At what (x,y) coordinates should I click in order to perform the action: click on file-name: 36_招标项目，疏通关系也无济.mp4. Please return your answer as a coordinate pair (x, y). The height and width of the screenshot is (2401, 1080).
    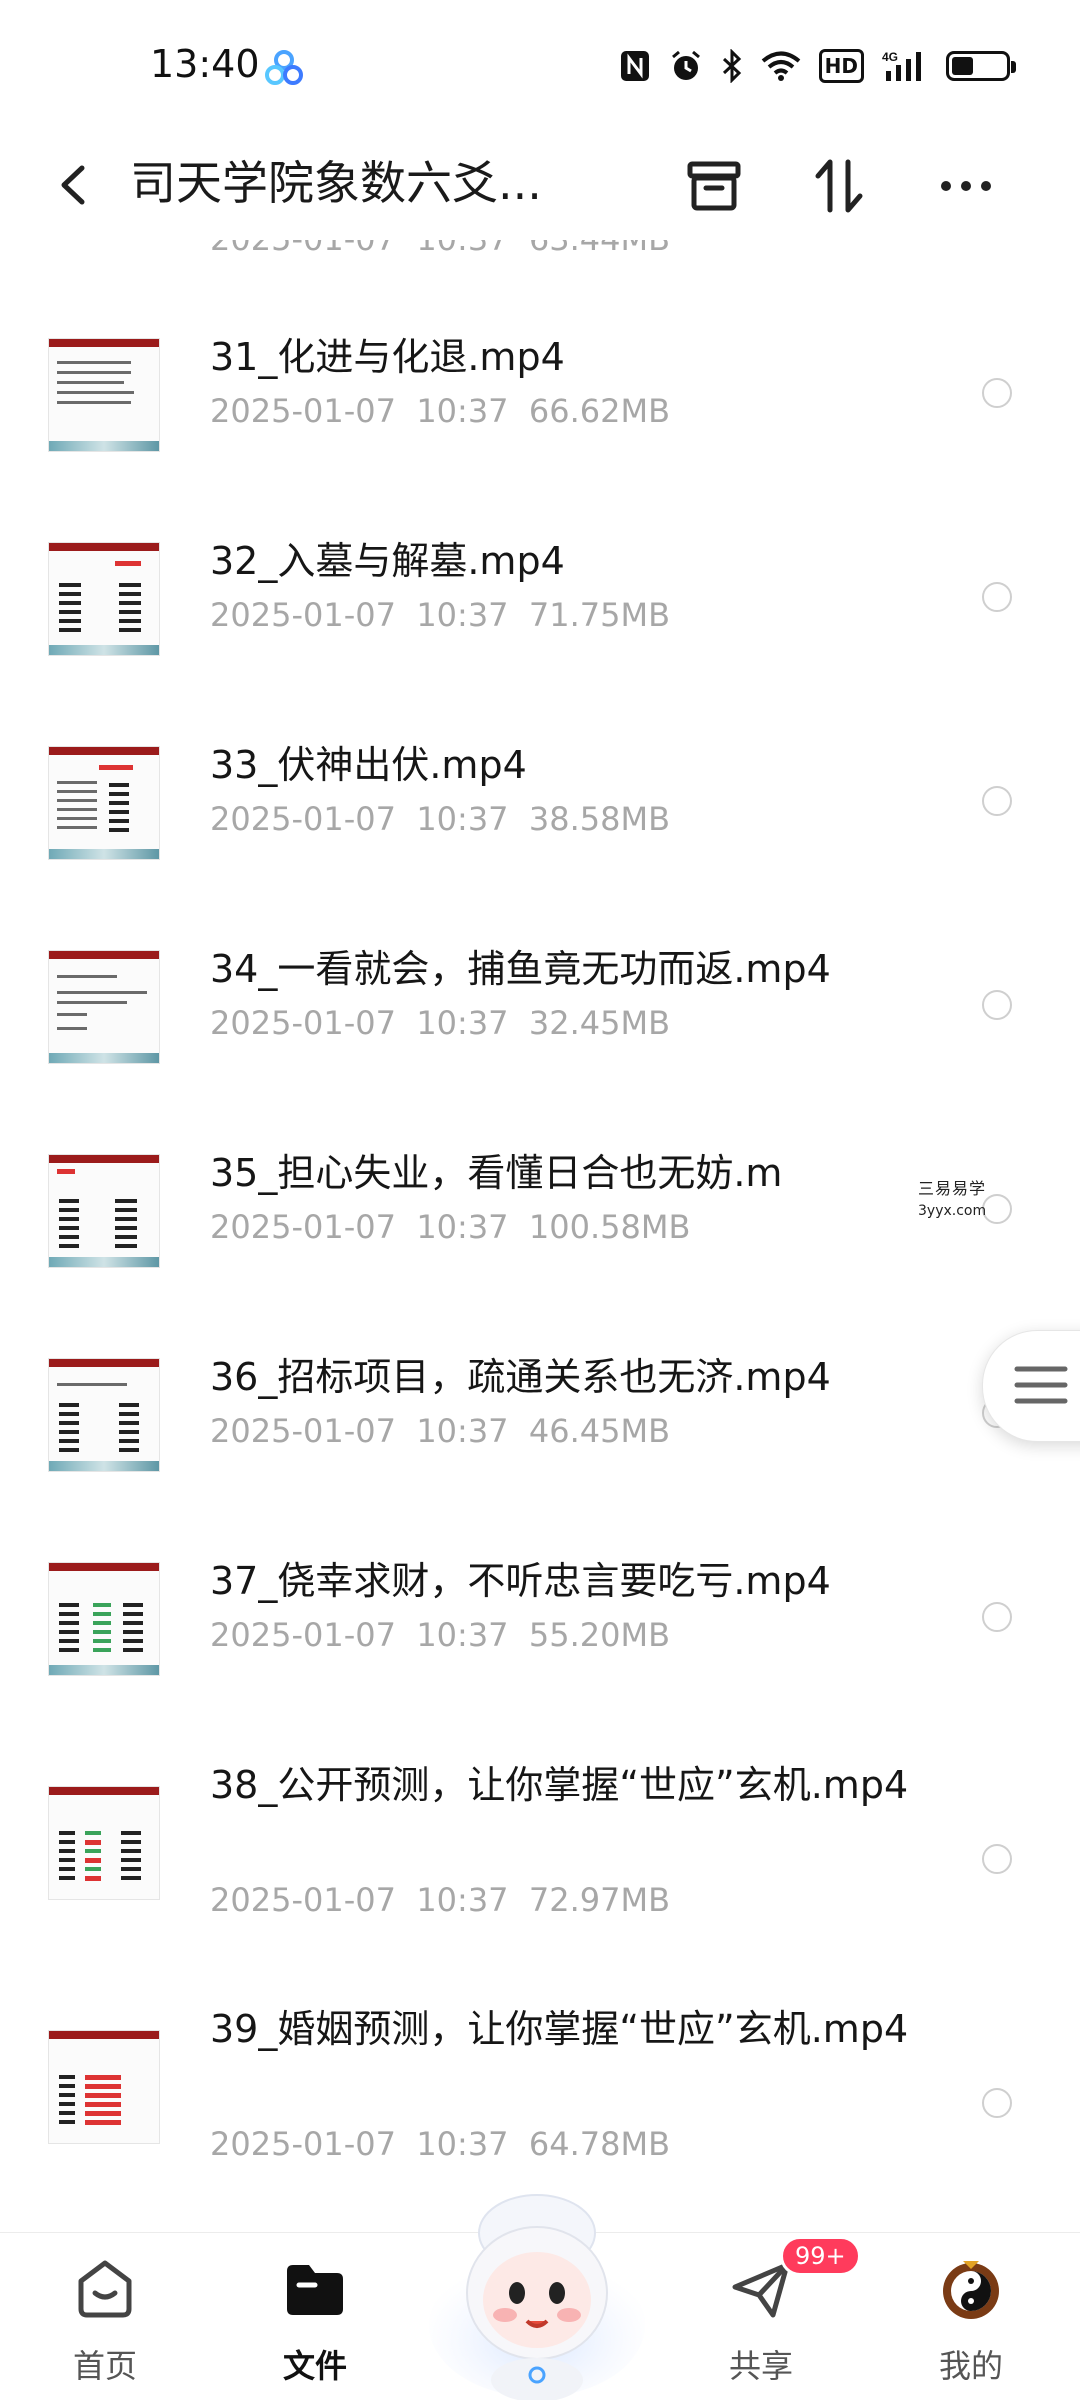
    Looking at the image, I should click on (560, 1377).